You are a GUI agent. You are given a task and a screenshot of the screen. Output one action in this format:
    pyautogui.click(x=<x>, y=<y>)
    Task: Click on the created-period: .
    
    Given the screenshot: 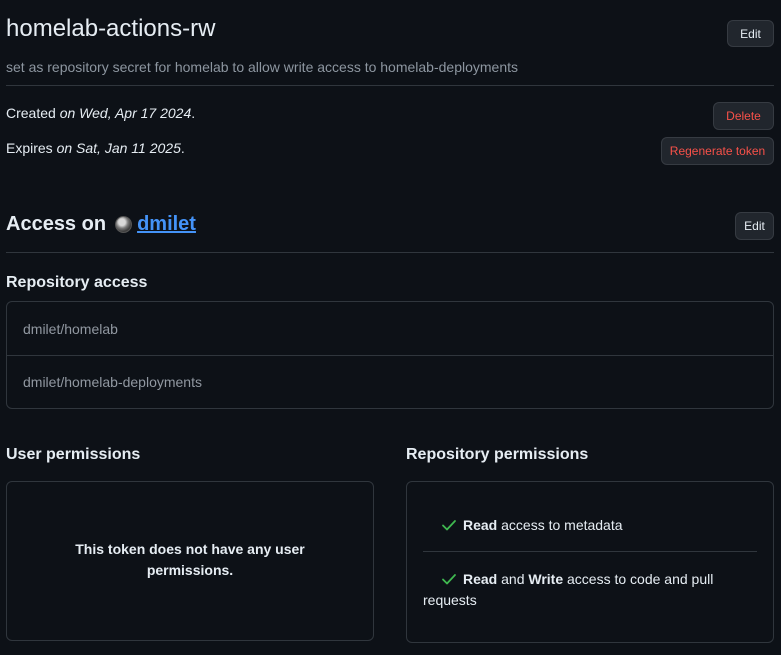 What is the action you would take?
    pyautogui.click(x=193, y=113)
    